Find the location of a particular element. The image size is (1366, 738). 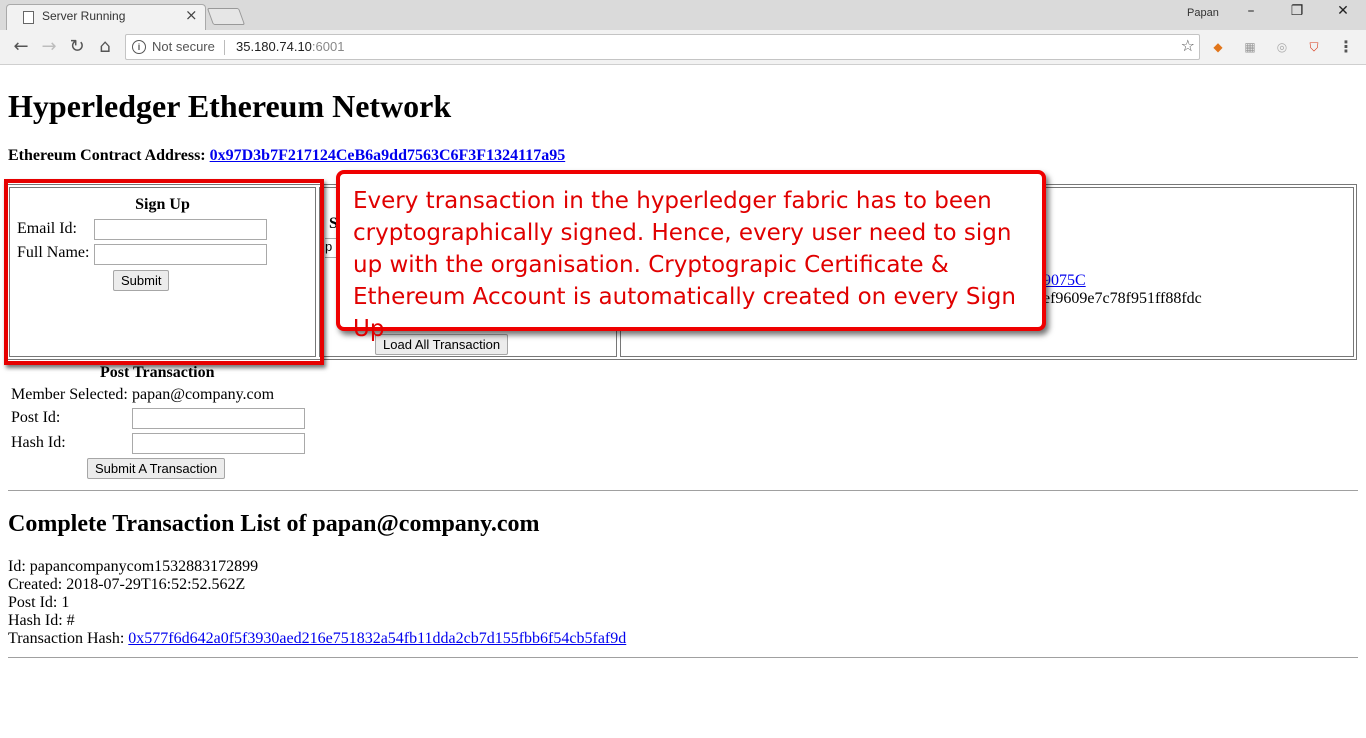

member-selected-label: Member Selected: is located at coordinates (69, 394).